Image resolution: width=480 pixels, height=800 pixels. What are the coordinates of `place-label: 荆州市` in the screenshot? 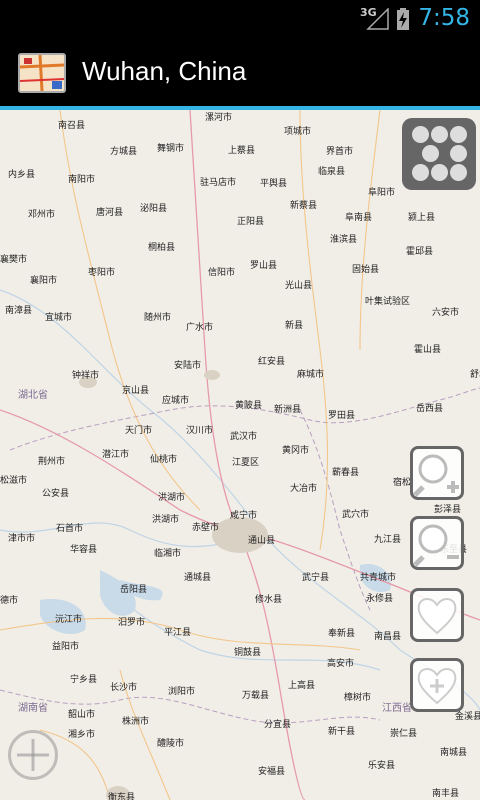 It's located at (52, 462).